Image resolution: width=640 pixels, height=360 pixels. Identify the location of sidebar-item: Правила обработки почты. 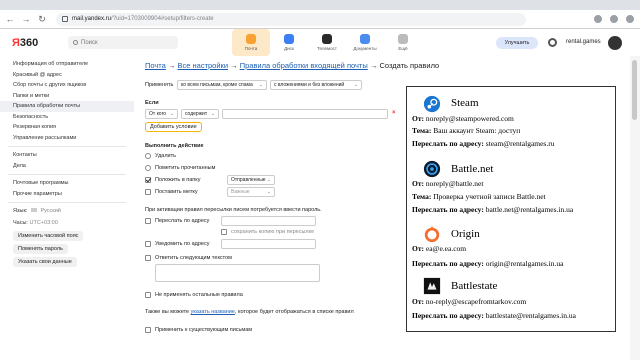
(67, 106).